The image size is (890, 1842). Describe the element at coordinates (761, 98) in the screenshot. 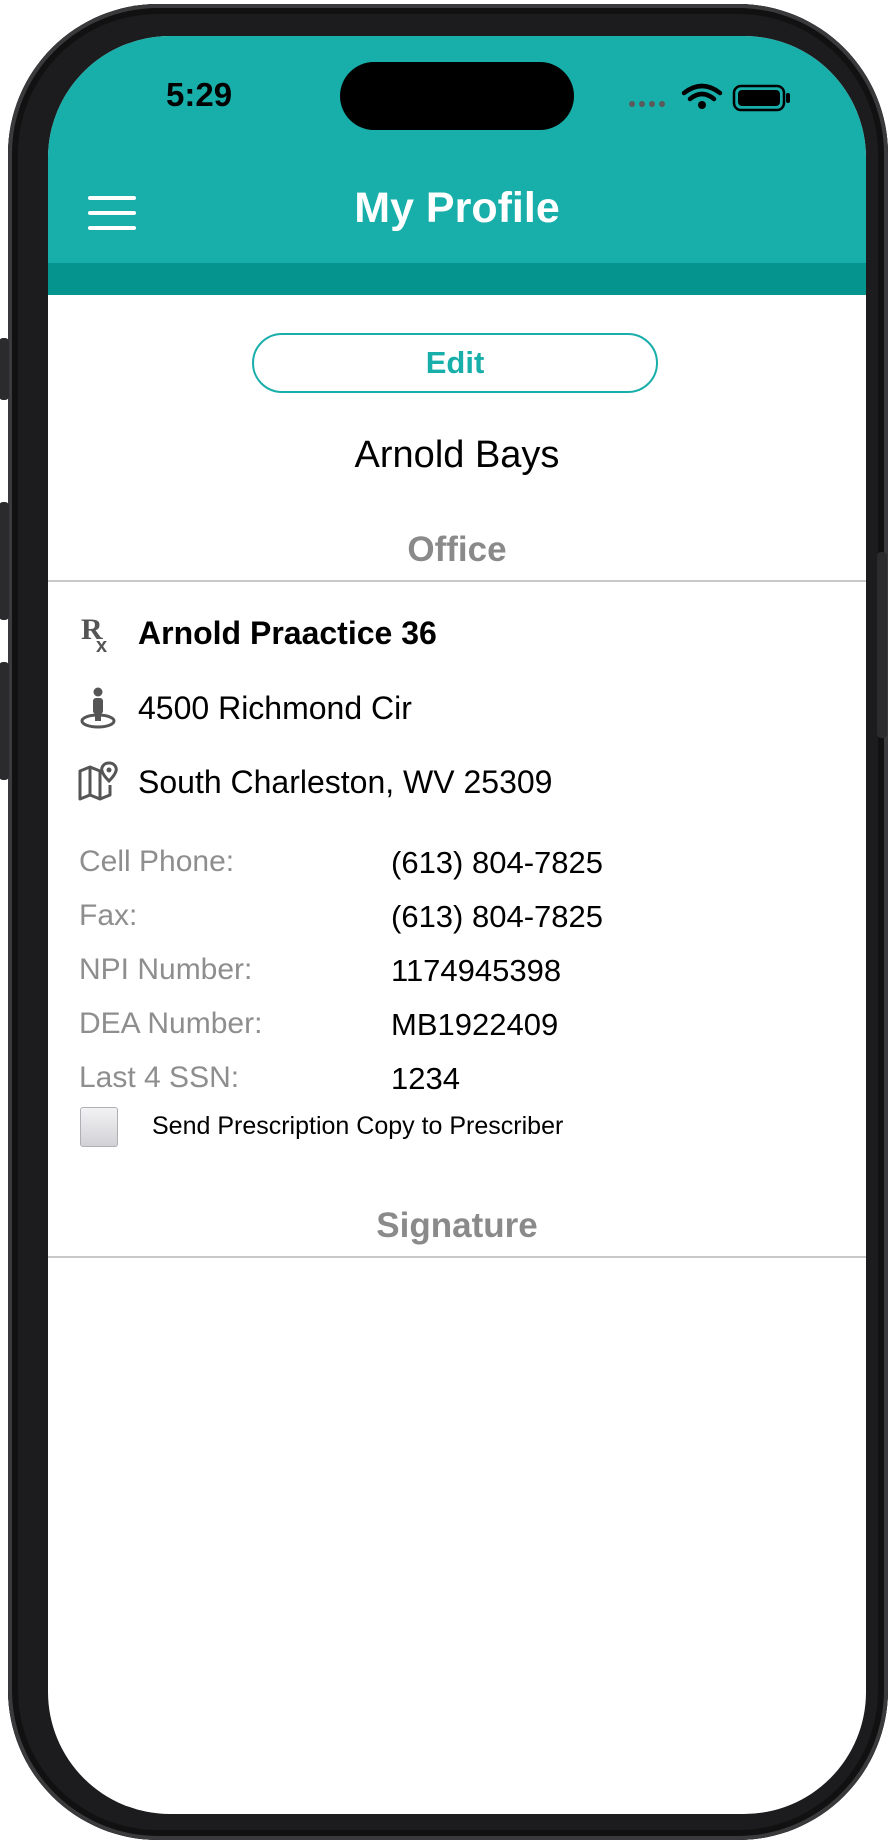

I see `battery-icon` at that location.